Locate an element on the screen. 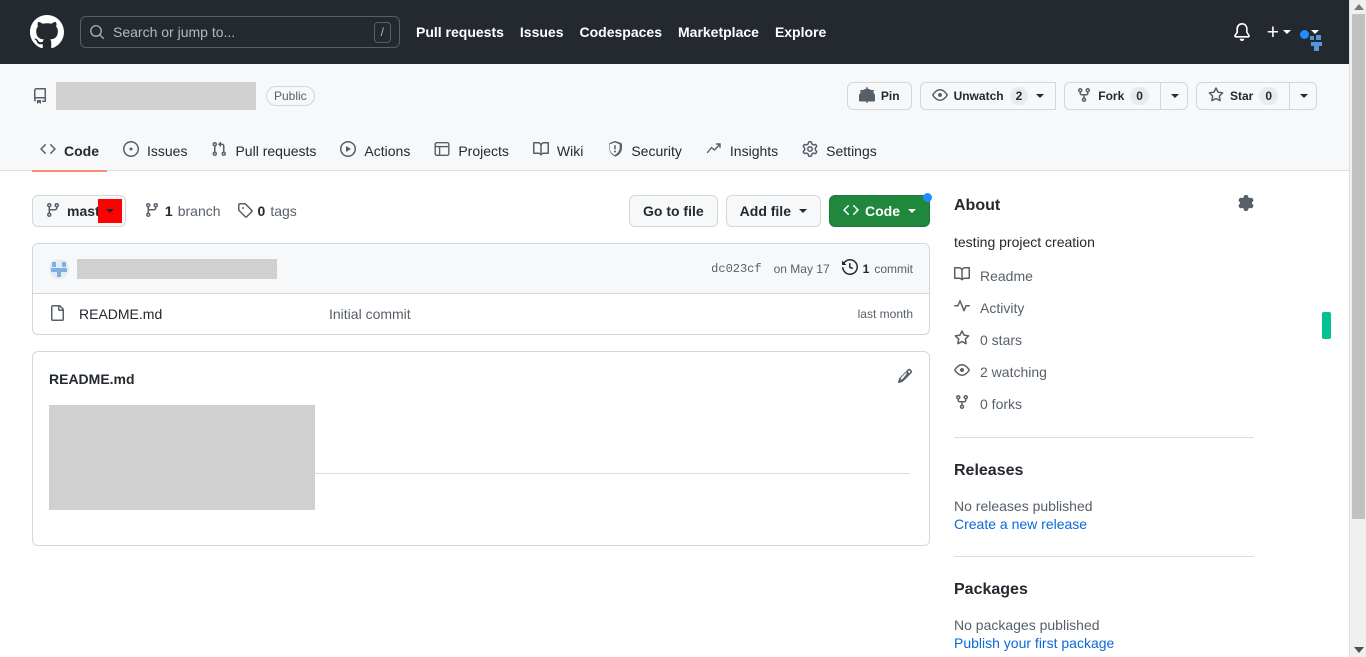 This screenshot has width=1366, height=657. search-input: Search or jump to... / is located at coordinates (240, 32).